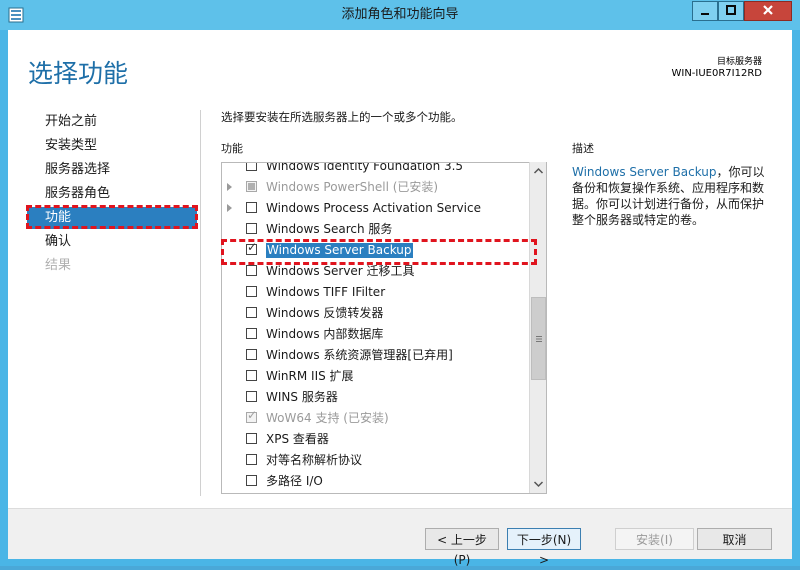  I want to click on target-server-label: 目标服务器, so click(739, 62).